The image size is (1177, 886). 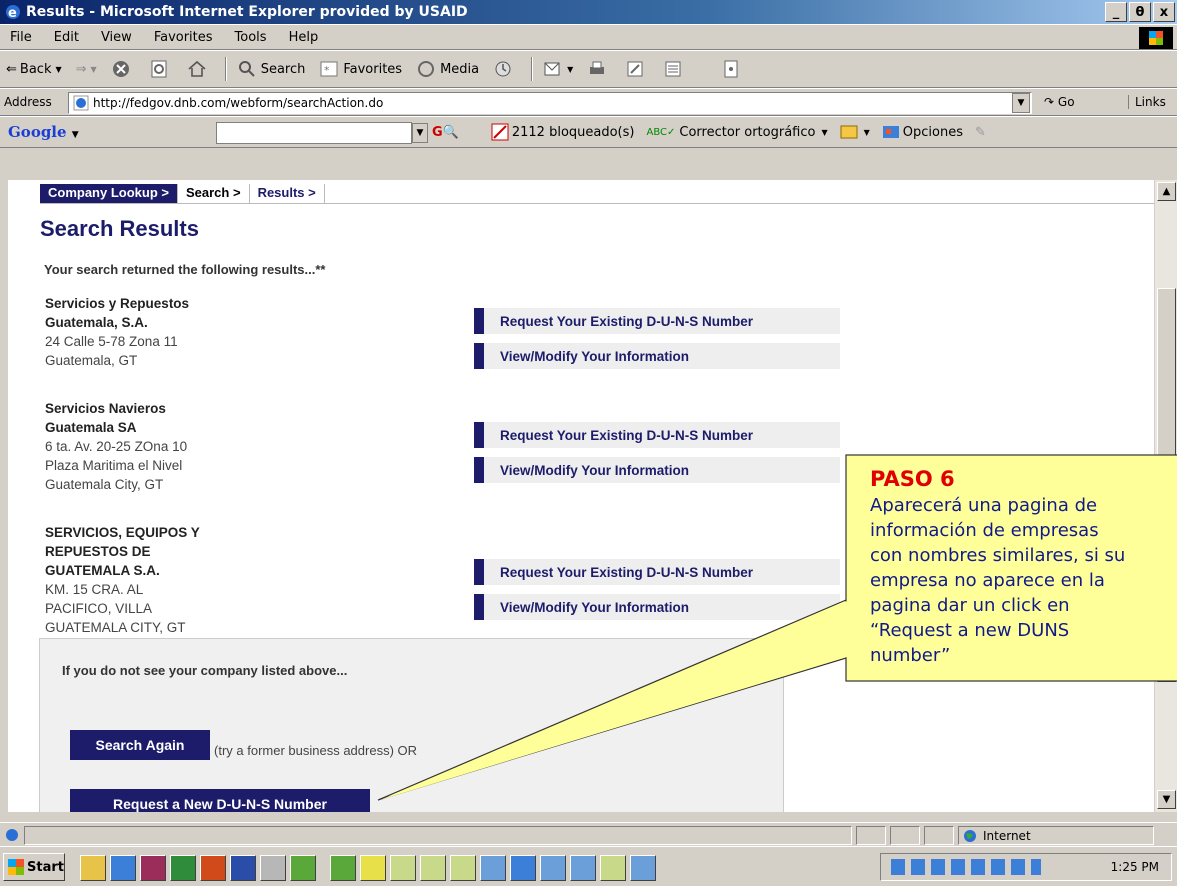 I want to click on home-icon, so click(x=197, y=68).